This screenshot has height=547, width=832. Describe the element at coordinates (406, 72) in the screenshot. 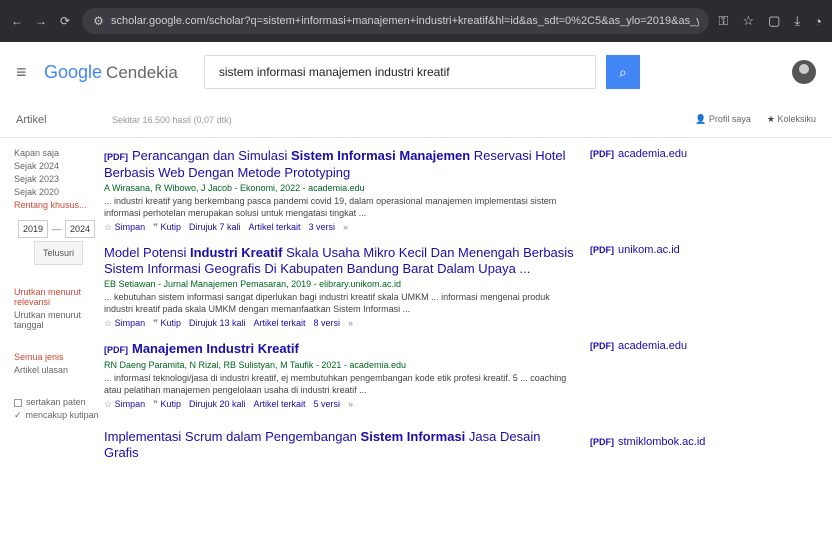

I see `search-input` at that location.